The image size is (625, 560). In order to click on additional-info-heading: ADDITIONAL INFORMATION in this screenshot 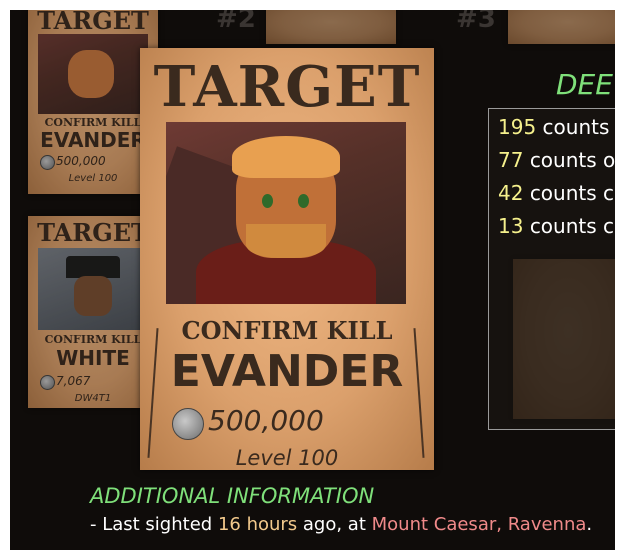, I will do `click(232, 496)`.